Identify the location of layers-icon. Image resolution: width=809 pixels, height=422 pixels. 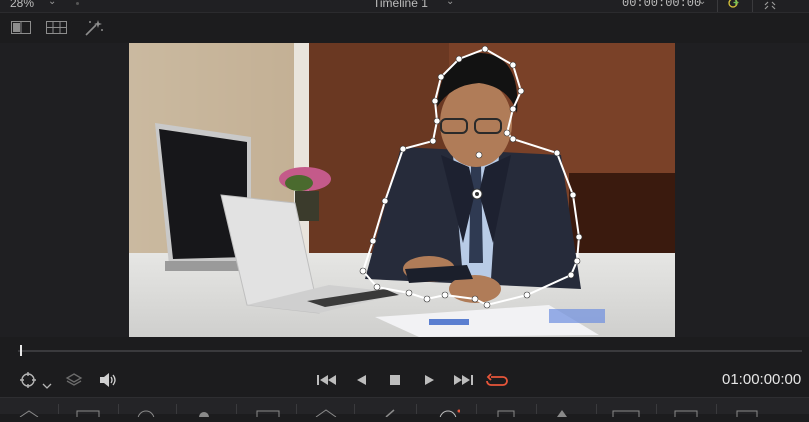
(74, 382).